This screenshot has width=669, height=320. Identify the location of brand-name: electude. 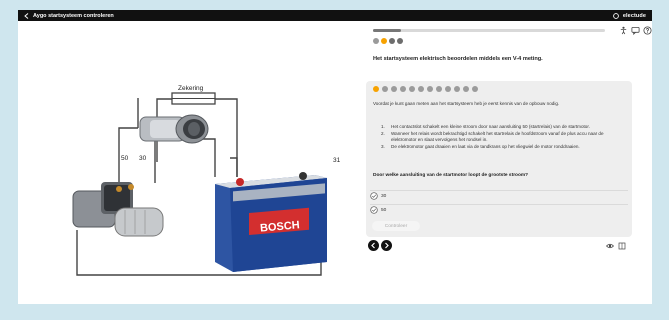
(634, 15).